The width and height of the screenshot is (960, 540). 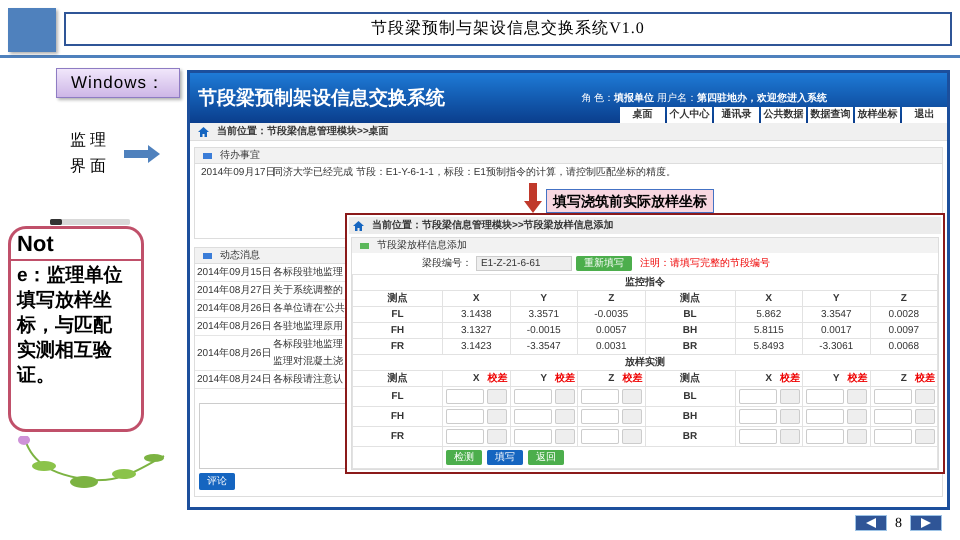 I want to click on field-label: 梁段编号：, so click(x=447, y=263).